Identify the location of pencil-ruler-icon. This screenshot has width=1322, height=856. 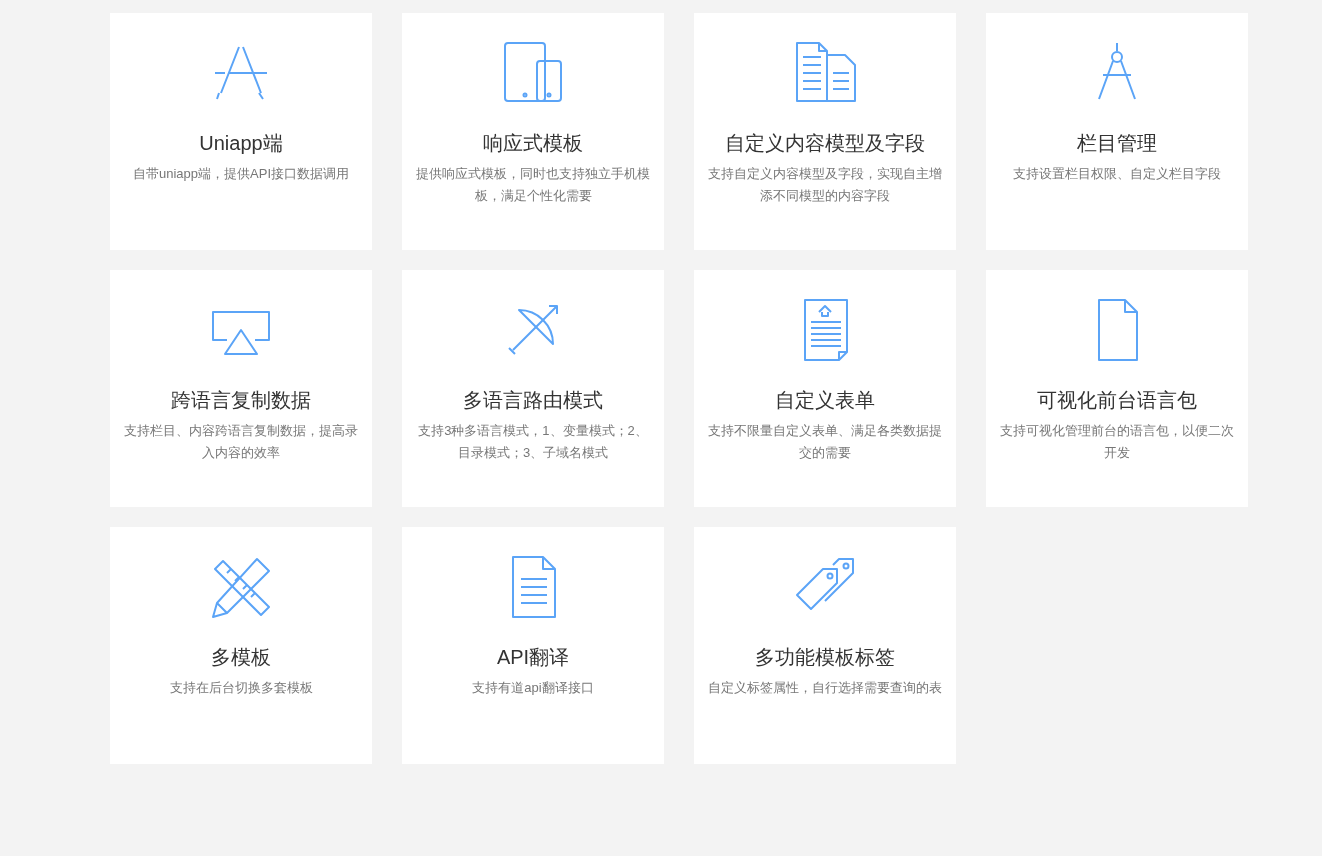
(241, 587).